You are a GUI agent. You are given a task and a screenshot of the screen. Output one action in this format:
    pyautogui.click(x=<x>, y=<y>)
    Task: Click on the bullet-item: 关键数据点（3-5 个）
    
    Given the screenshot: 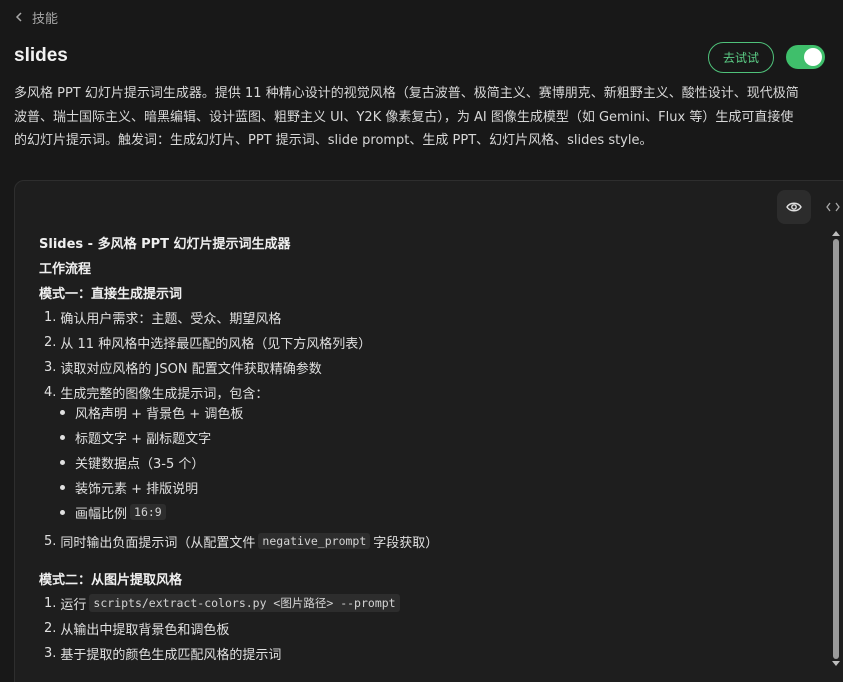 What is the action you would take?
    pyautogui.click(x=132, y=462)
    